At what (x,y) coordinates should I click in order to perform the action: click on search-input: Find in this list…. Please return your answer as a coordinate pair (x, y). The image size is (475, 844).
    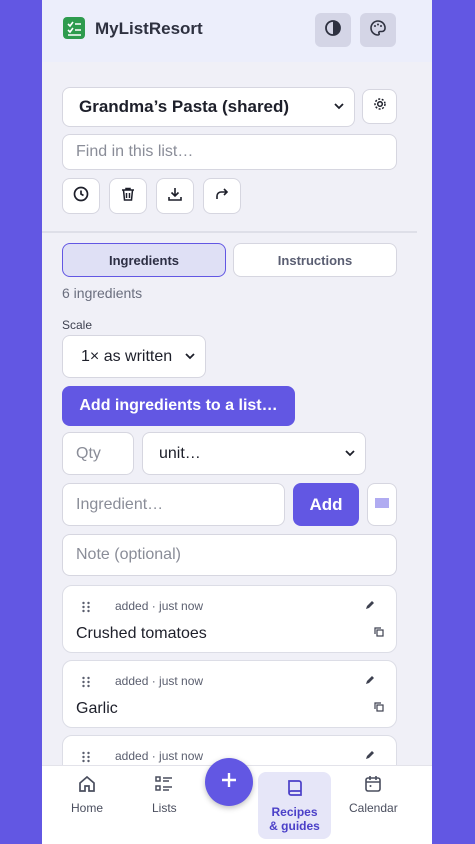
    Looking at the image, I should click on (229, 152).